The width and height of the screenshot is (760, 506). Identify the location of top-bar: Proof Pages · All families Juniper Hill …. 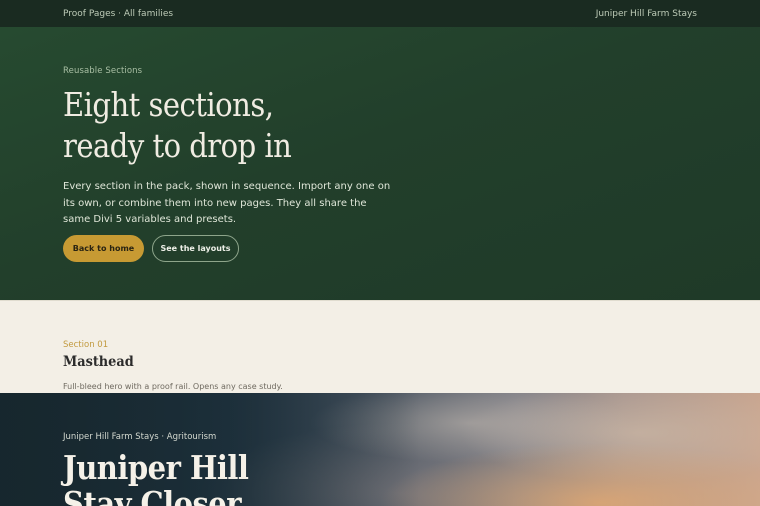
(380, 13).